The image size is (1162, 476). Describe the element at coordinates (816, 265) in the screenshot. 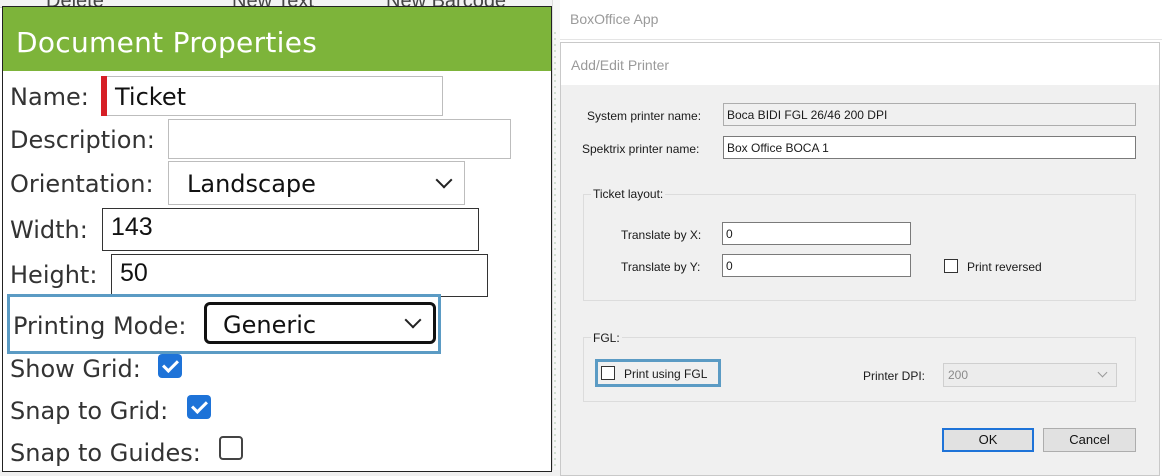

I see `translate-y-input: 0` at that location.